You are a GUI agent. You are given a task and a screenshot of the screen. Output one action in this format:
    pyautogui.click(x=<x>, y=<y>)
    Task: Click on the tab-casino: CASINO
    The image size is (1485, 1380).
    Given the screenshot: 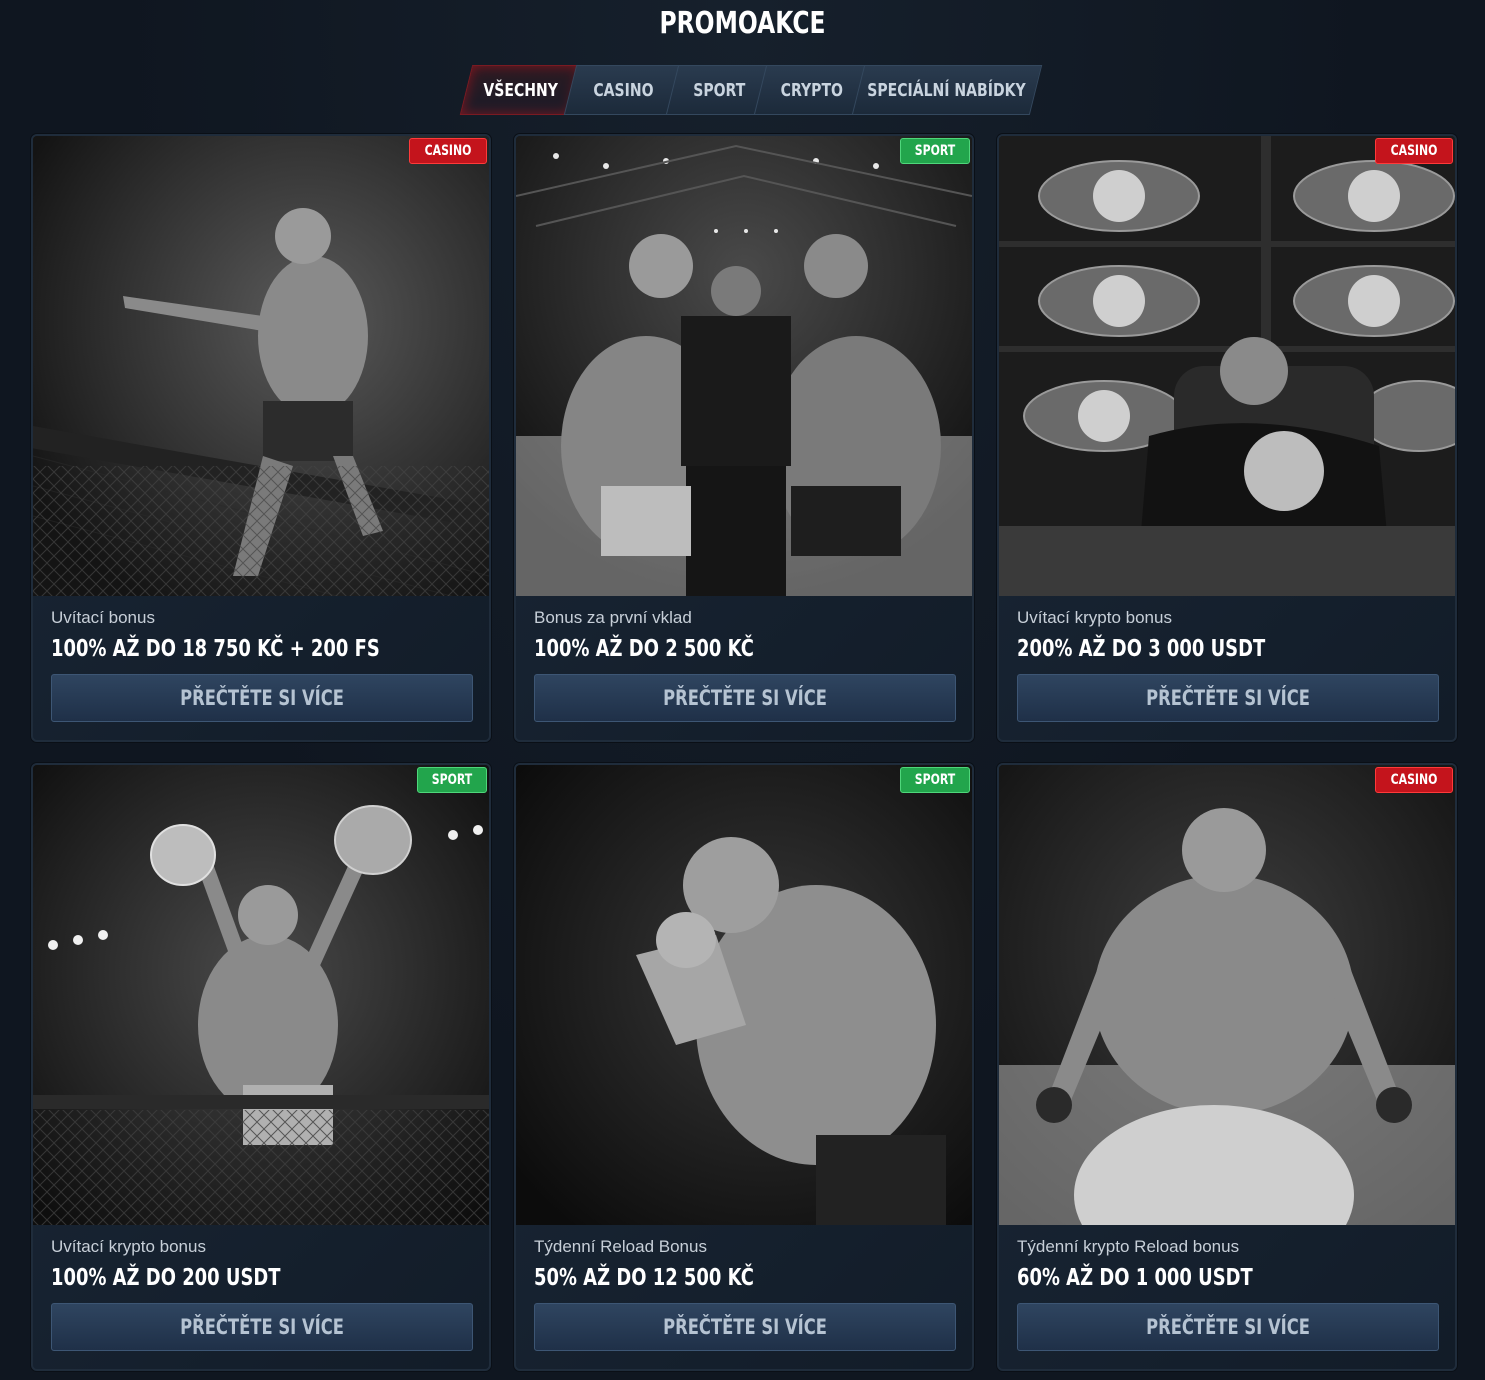 What is the action you would take?
    pyautogui.click(x=624, y=90)
    